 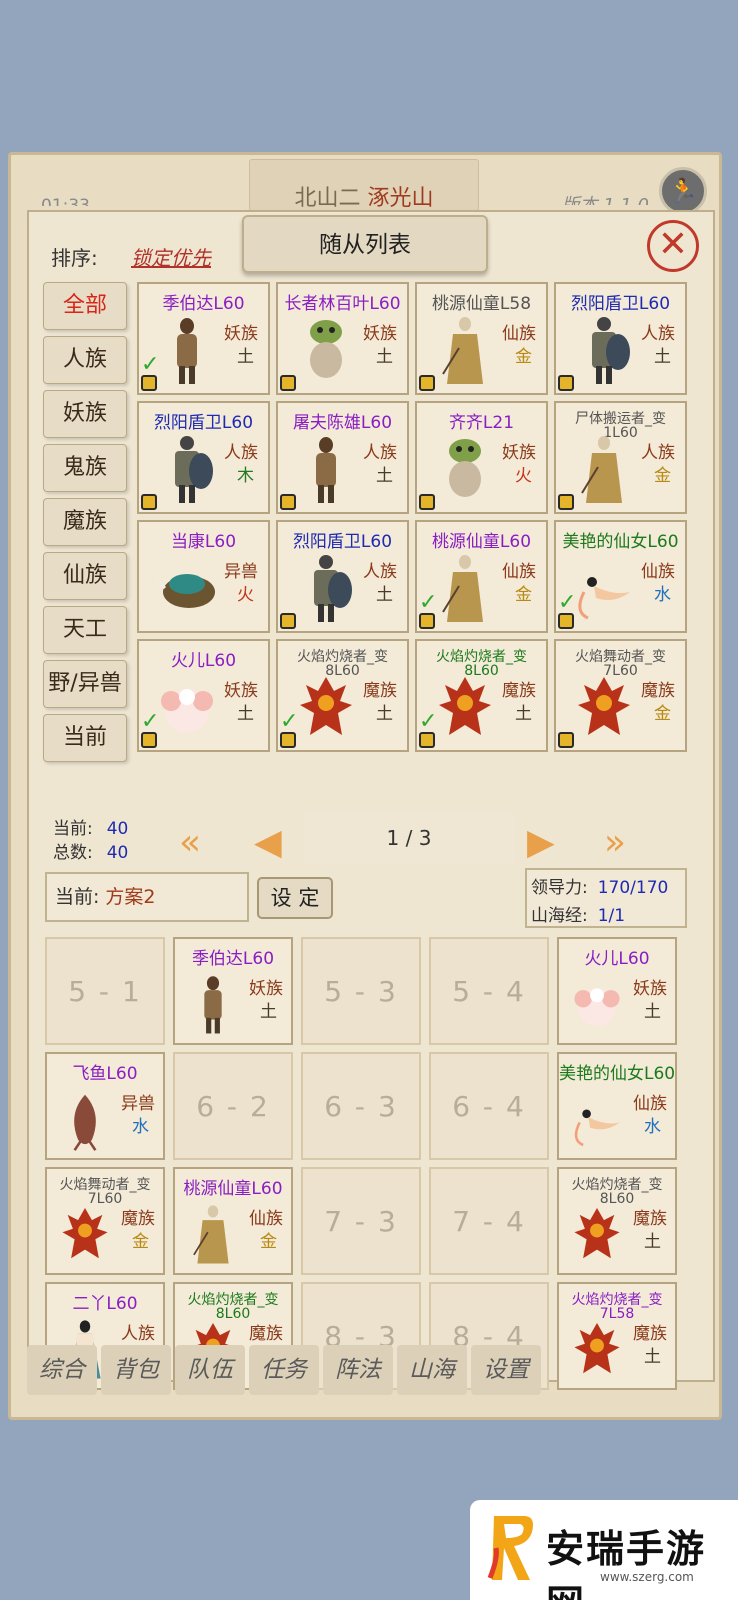 I want to click on formation-slot-empty: 5 - 4, so click(x=489, y=991).